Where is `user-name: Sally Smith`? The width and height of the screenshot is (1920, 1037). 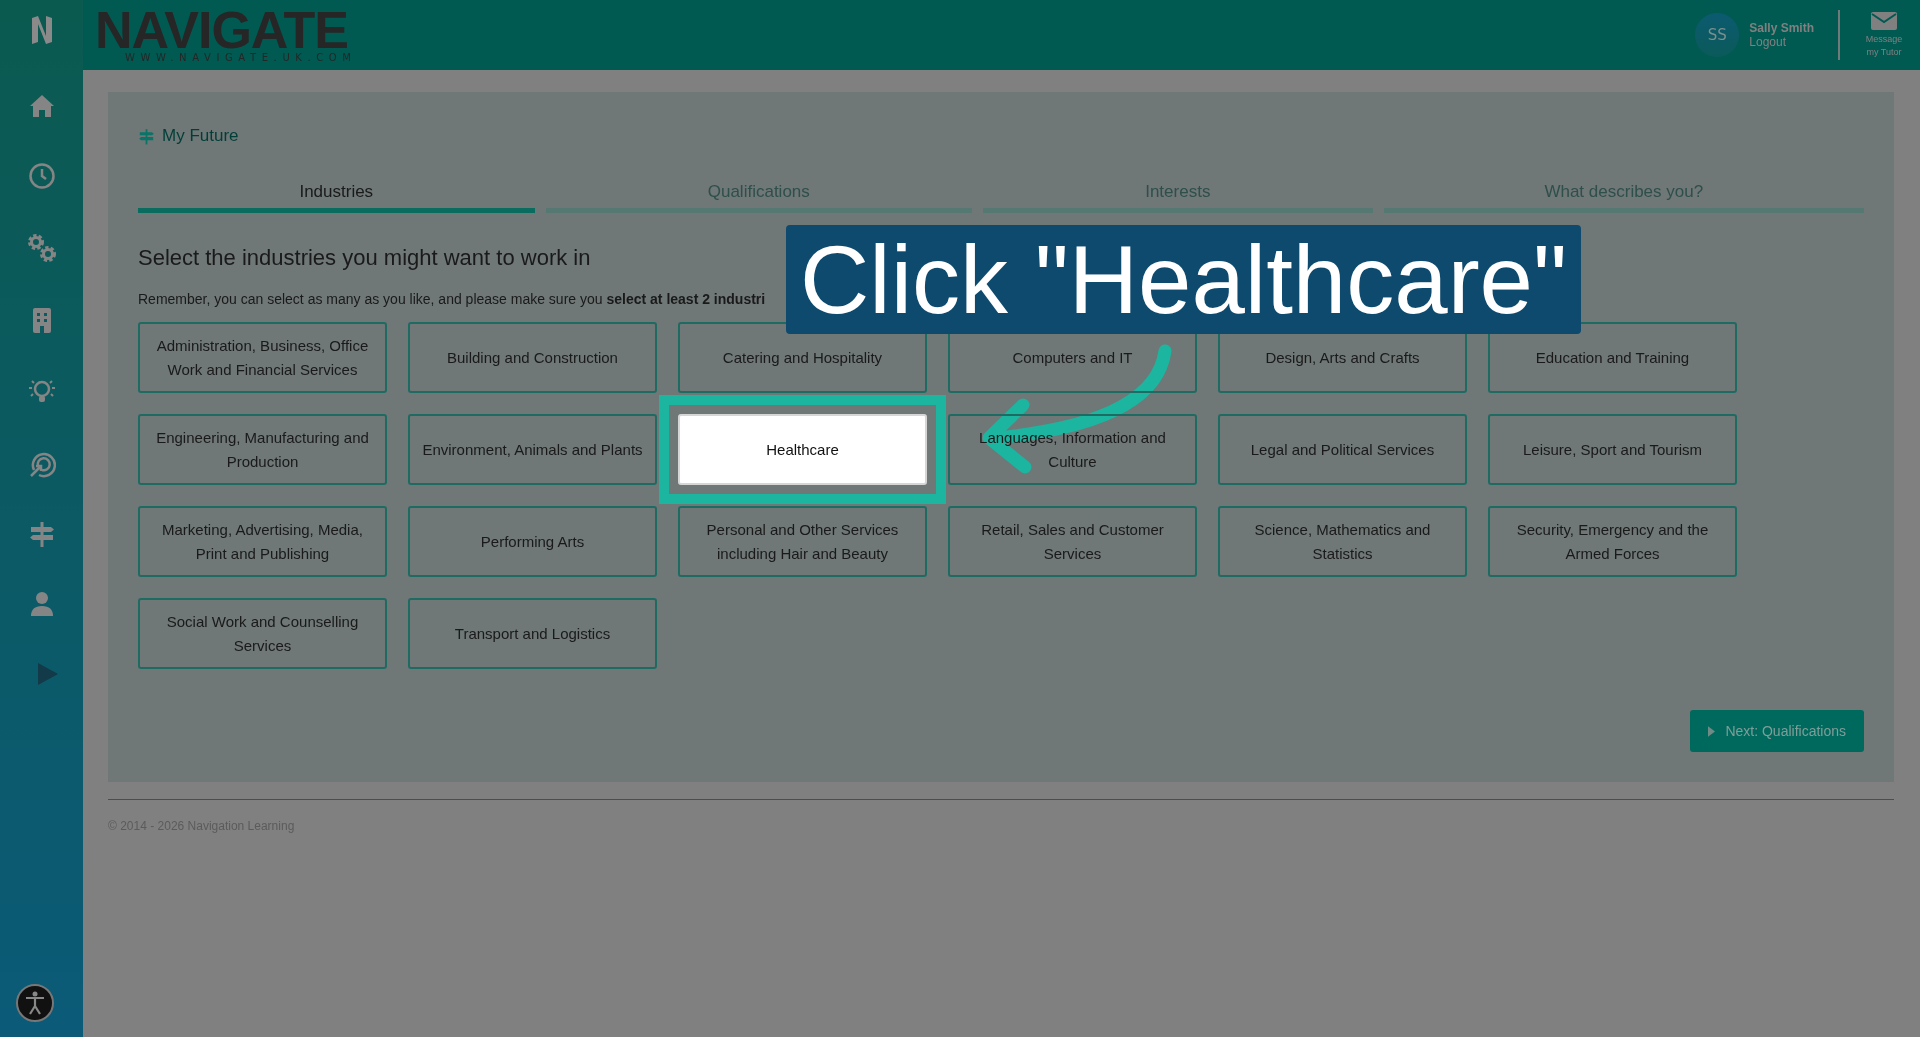
user-name: Sally Smith is located at coordinates (1781, 28).